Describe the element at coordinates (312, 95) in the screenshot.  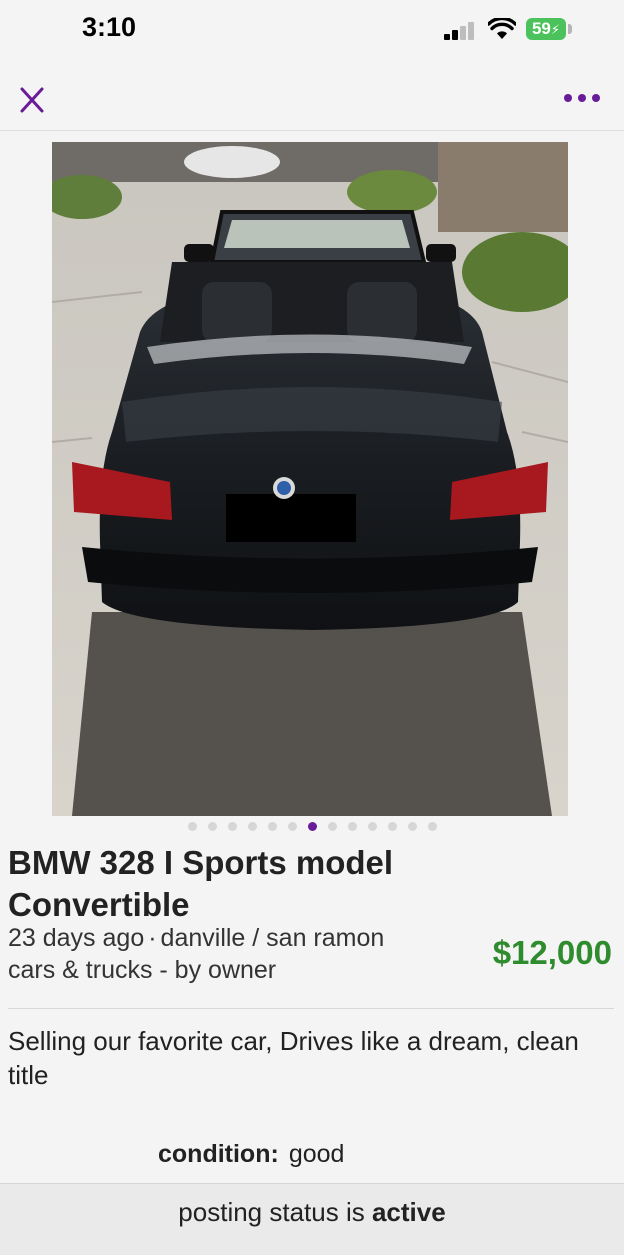
I see `nav-bar` at that location.